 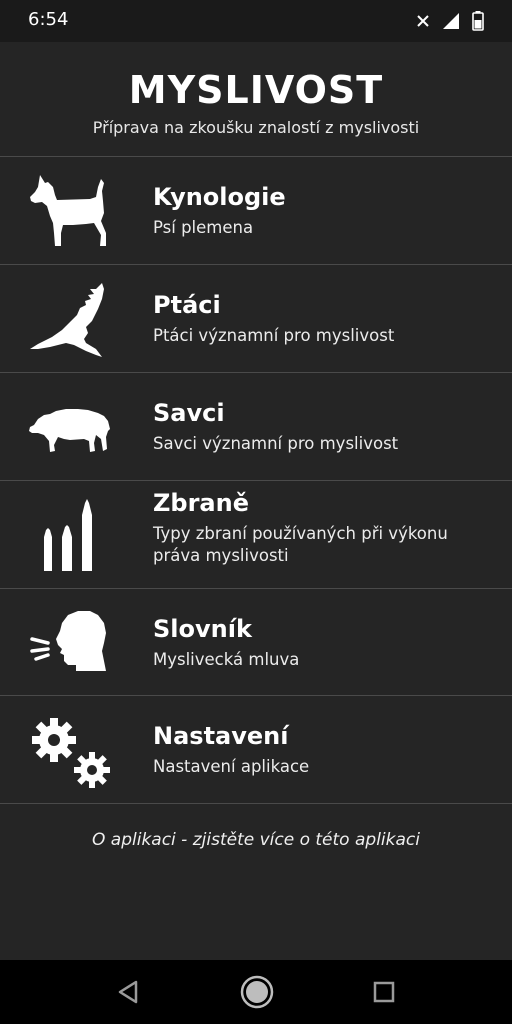 What do you see at coordinates (256, 21) in the screenshot?
I see `status-bar: 6:54` at bounding box center [256, 21].